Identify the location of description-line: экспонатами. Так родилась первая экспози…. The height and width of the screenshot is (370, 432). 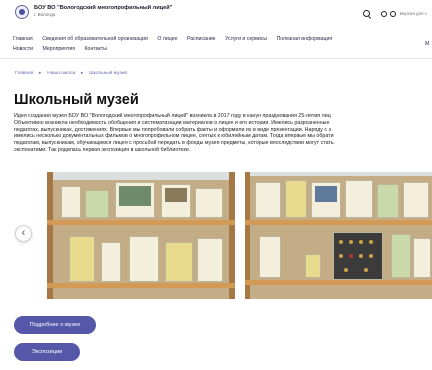
(102, 149).